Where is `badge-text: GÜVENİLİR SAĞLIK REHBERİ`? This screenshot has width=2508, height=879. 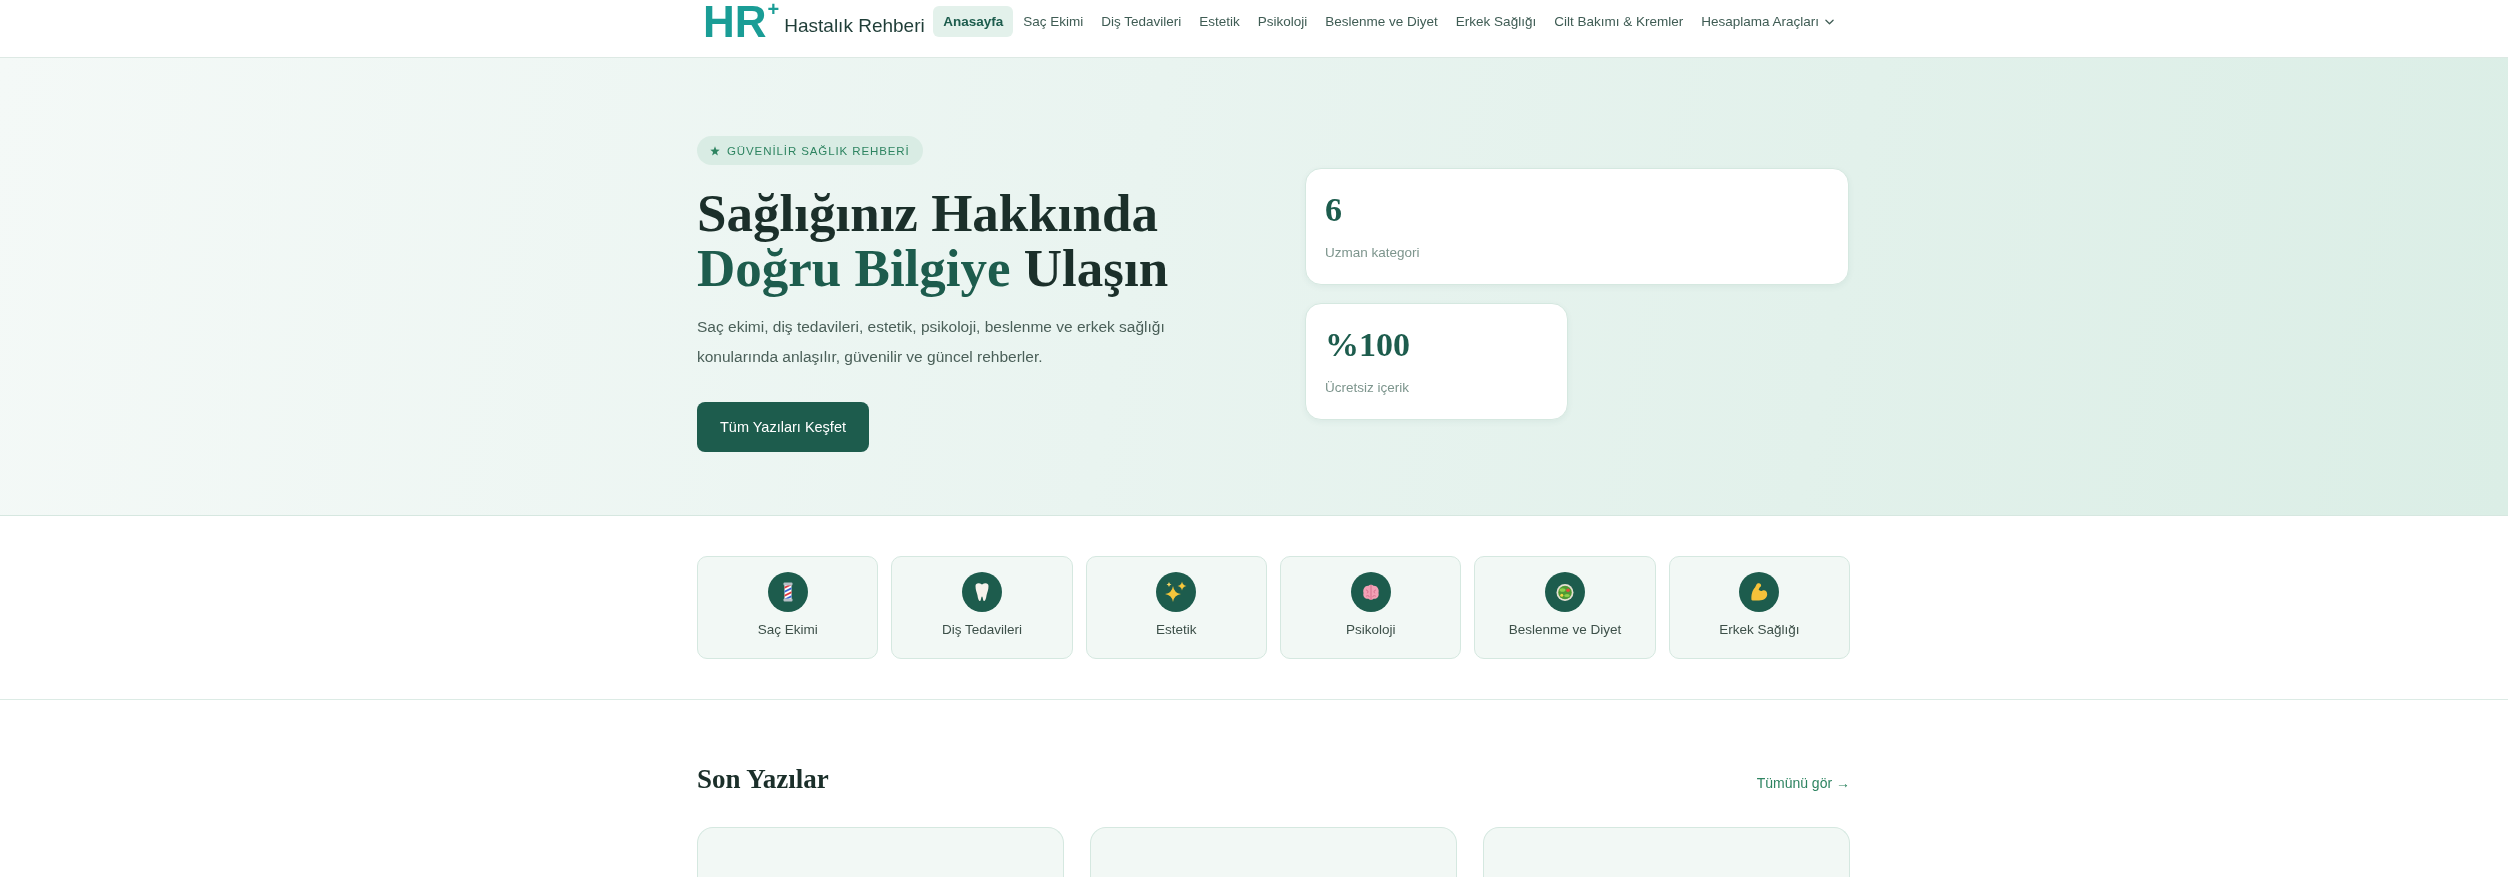 badge-text: GÜVENİLİR SAĞLIK REHBERİ is located at coordinates (818, 150).